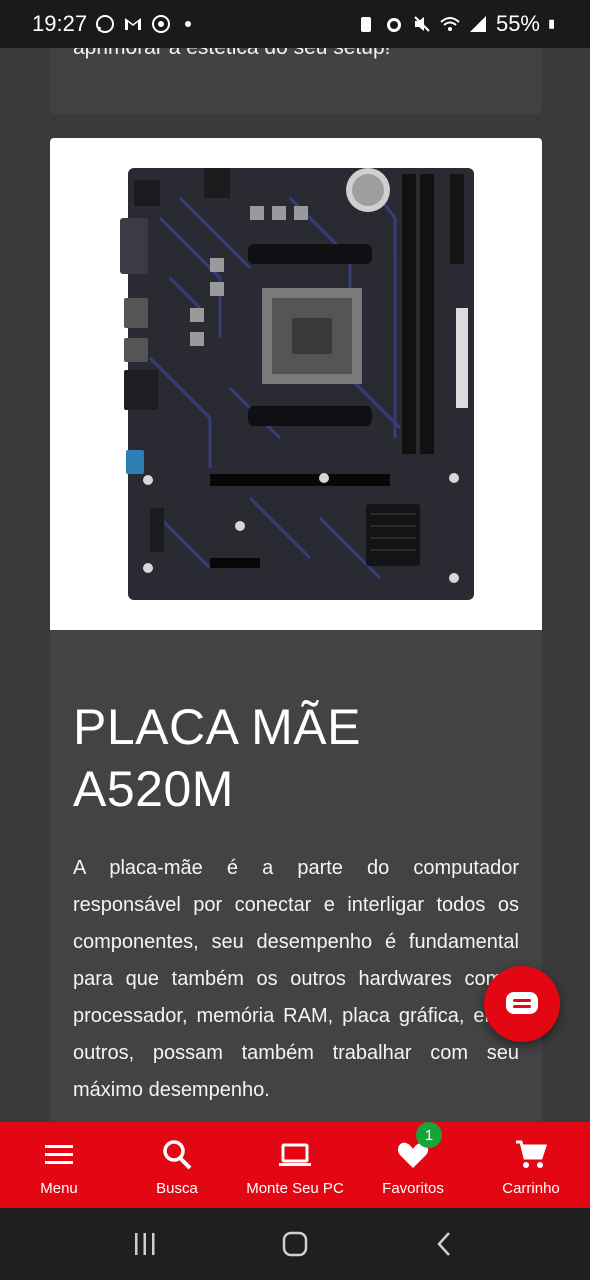 The image size is (590, 1280). I want to click on nav-busca-label: Busca, so click(177, 1188).